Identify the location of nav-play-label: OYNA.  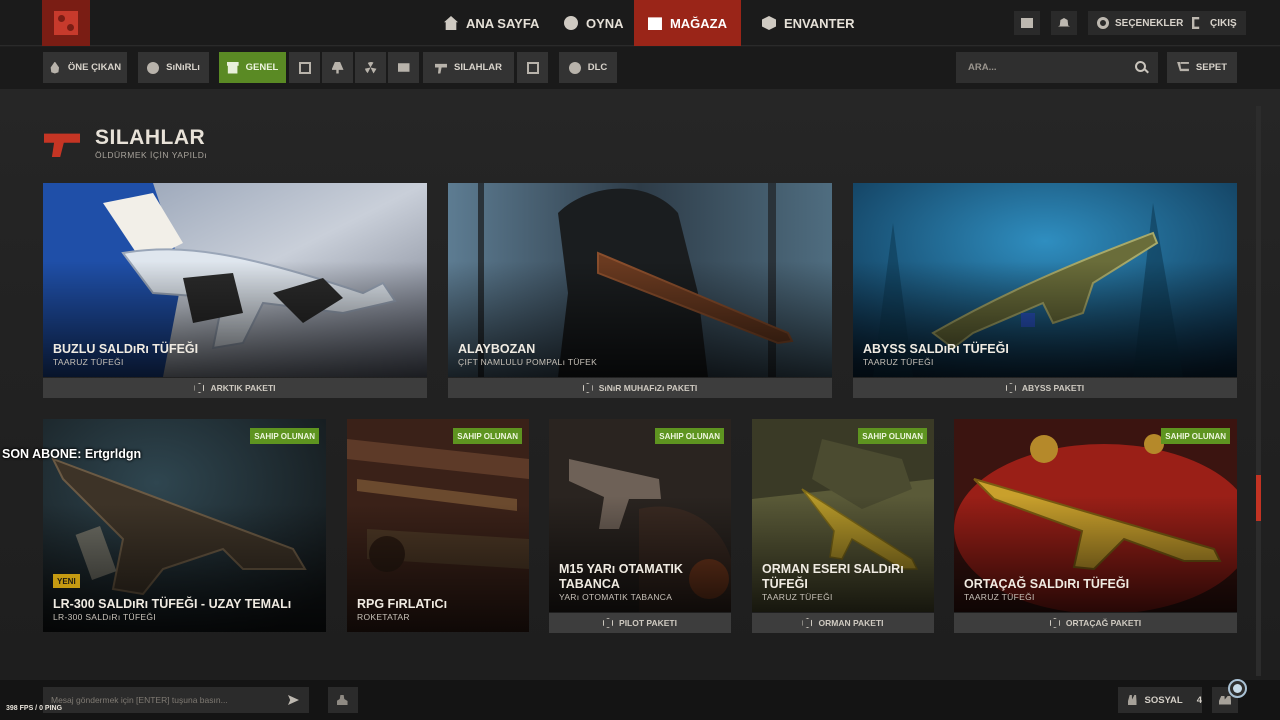
(605, 23).